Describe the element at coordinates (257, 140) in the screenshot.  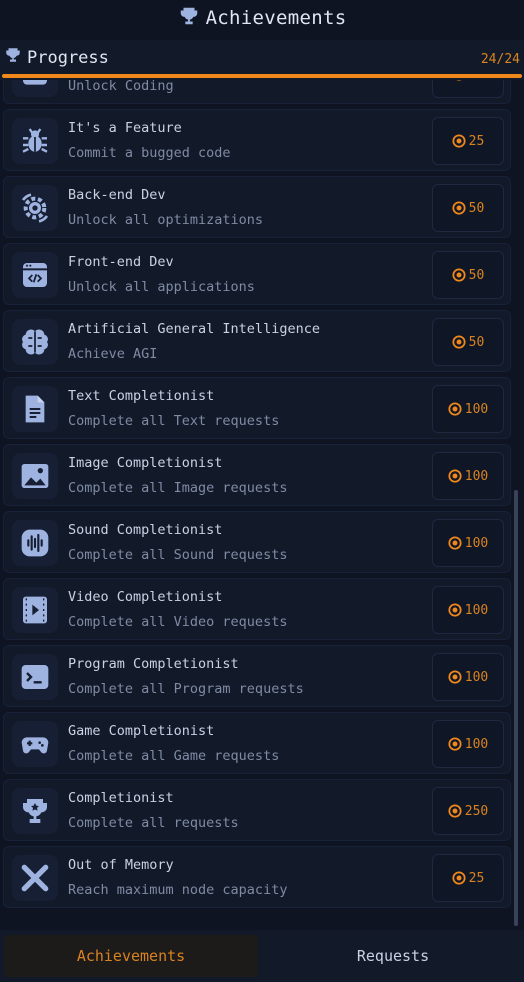
I see `achievement-item: It's a Feature Commit a bugged code 25` at that location.